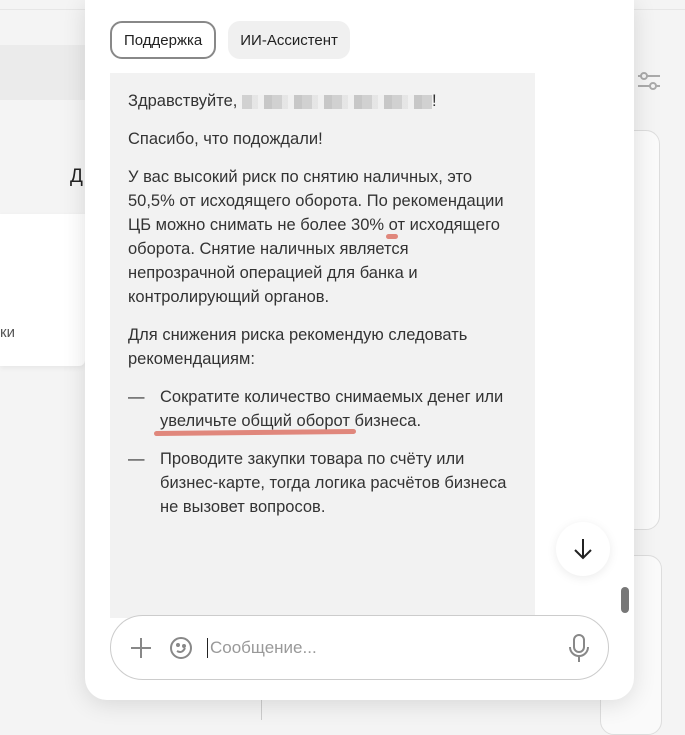  Describe the element at coordinates (579, 648) in the screenshot. I see `microphone-icon` at that location.